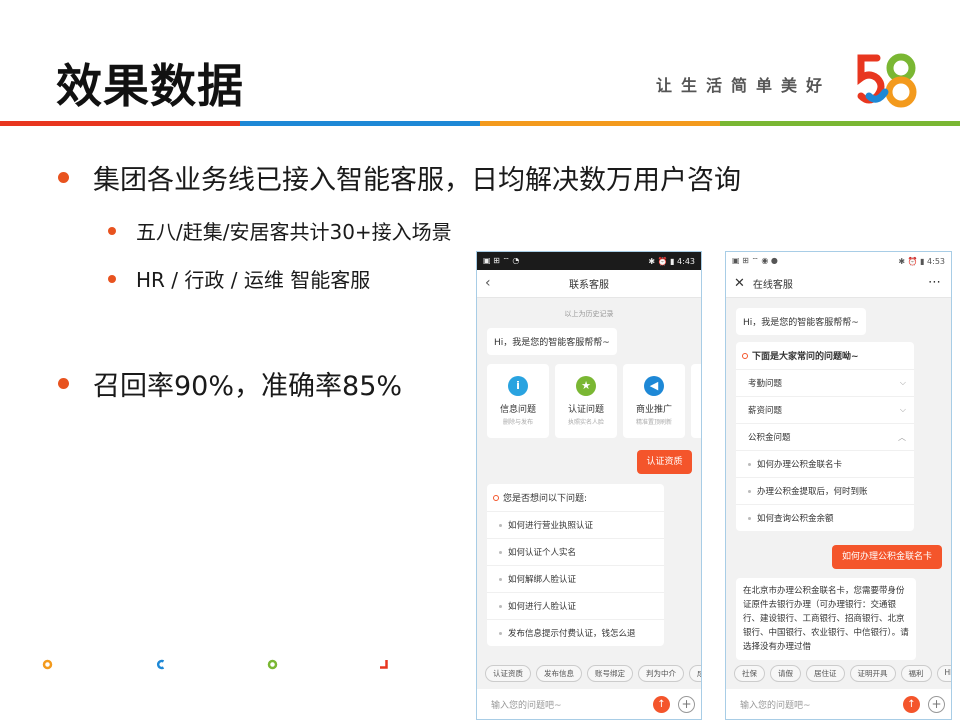 The image size is (960, 720). I want to click on chip: 判为中介, so click(661, 673).